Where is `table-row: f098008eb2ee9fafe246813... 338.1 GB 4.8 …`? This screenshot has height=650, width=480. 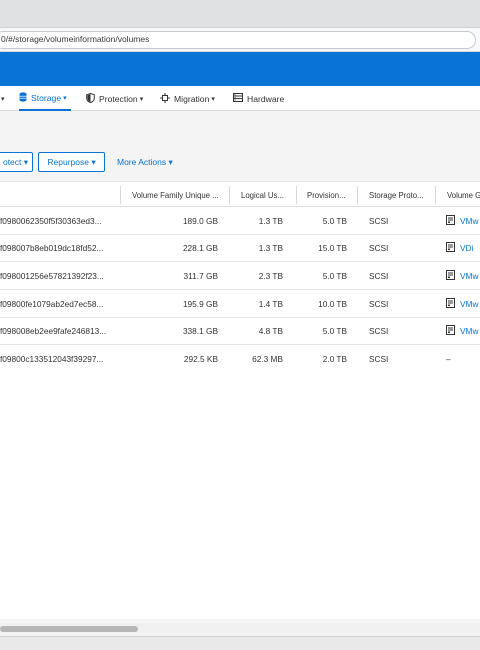
table-row: f098008eb2ee9fafe246813... 338.1 GB 4.8 … is located at coordinates (240, 332).